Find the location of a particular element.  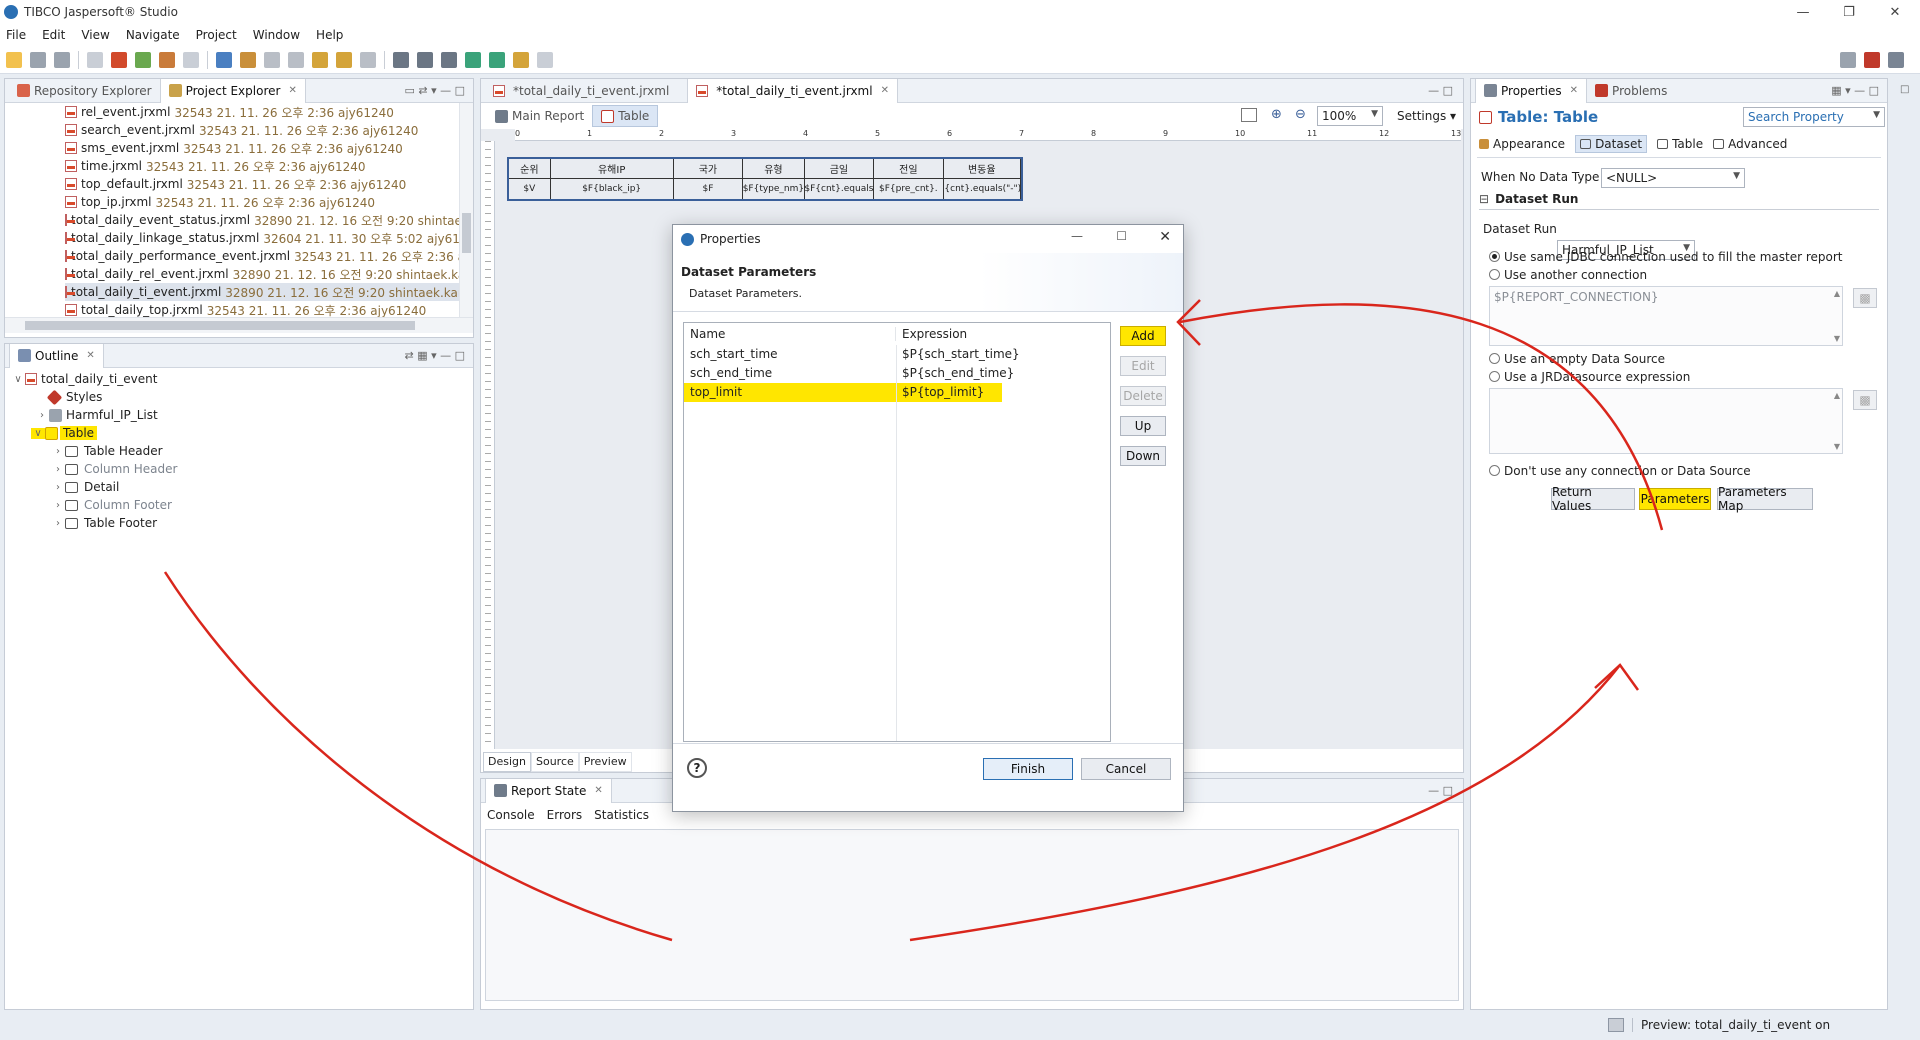

up-button: Up is located at coordinates (1143, 426).